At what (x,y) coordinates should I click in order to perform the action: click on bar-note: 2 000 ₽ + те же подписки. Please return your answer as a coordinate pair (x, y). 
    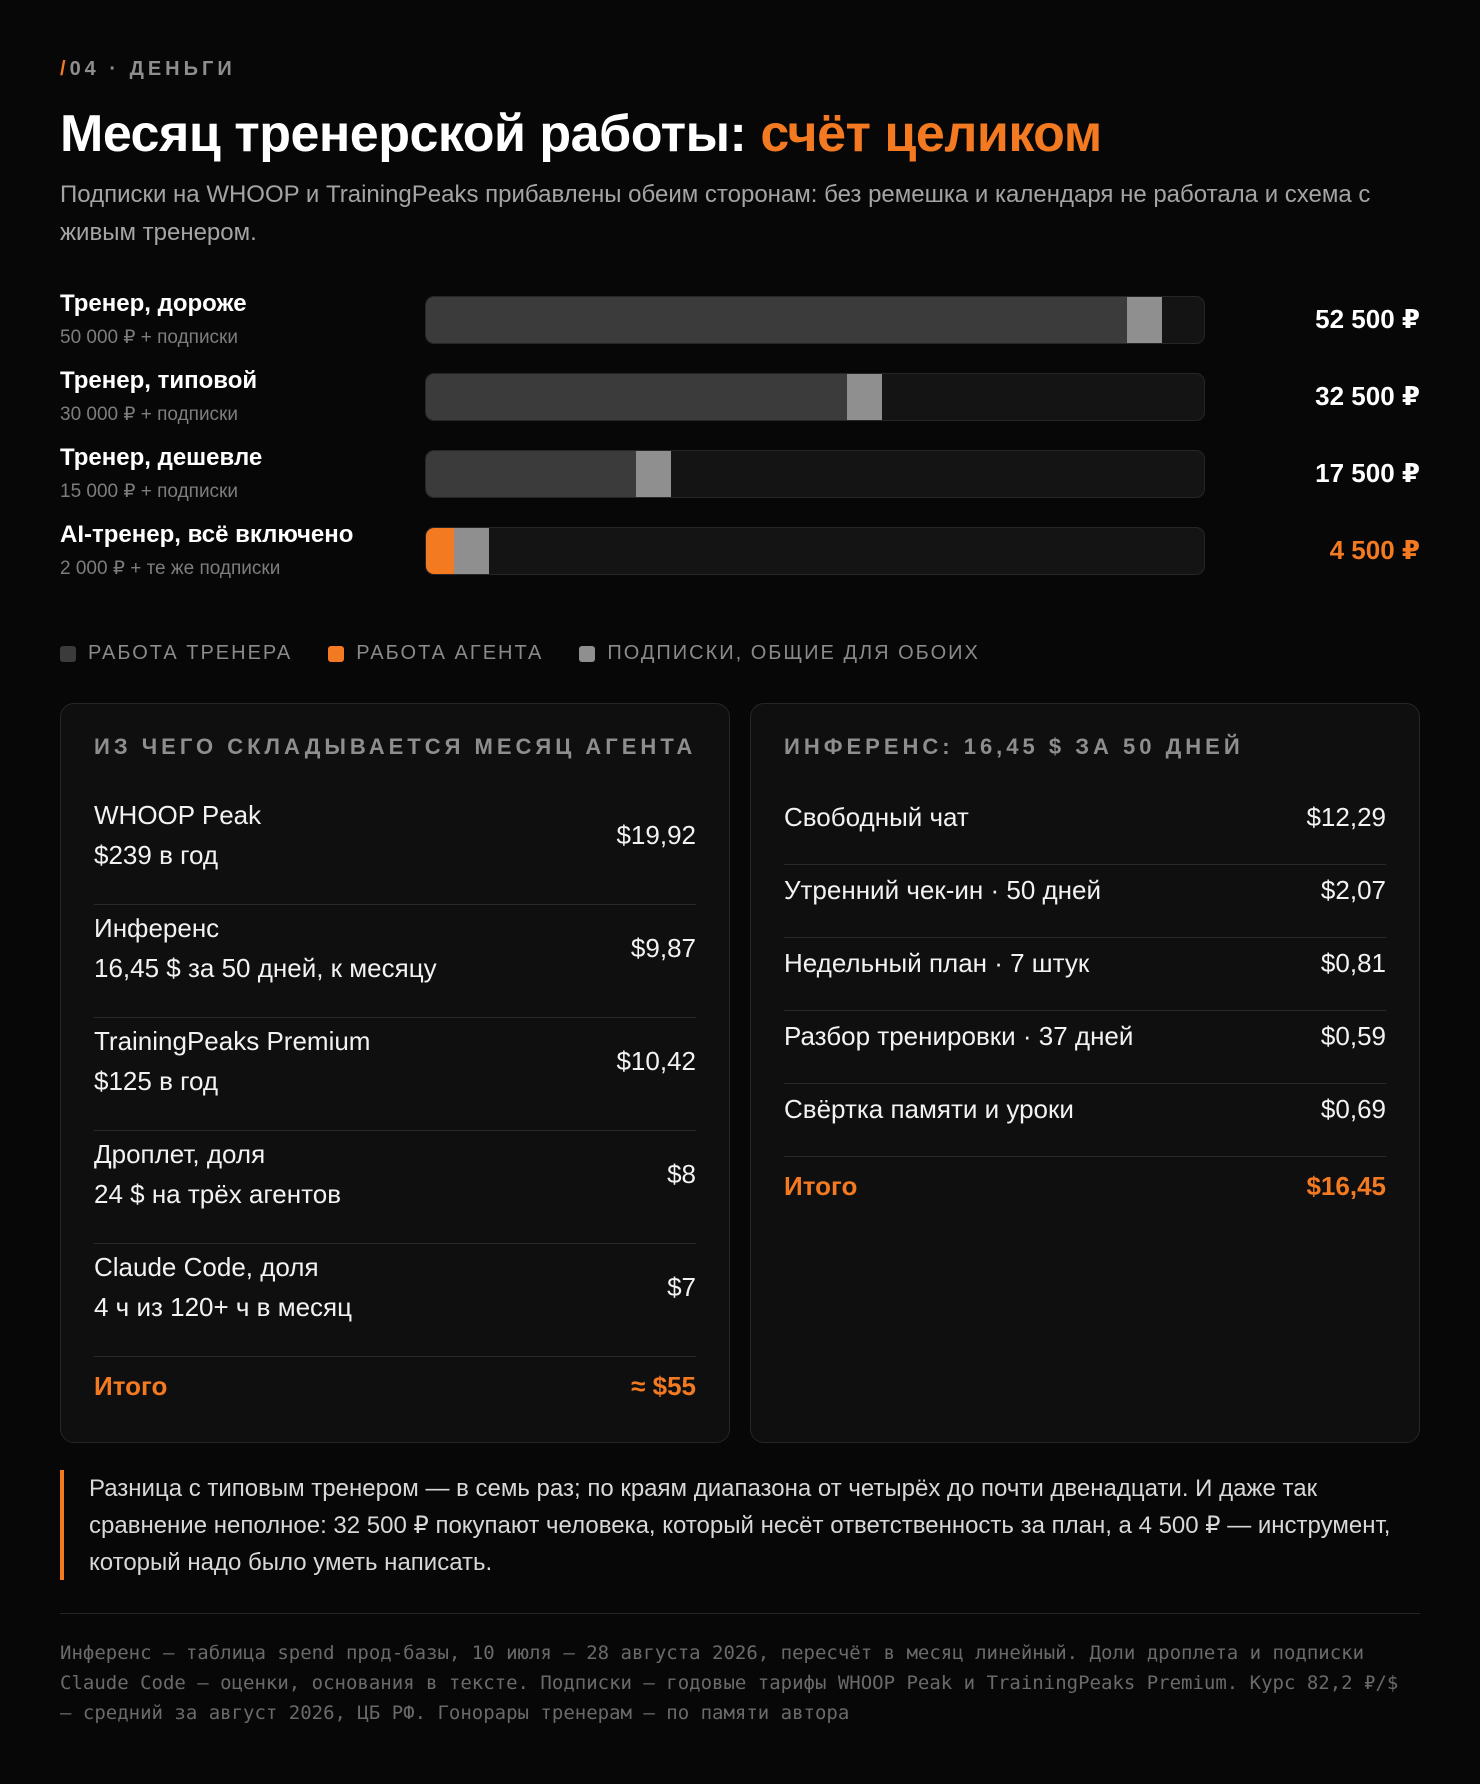
    Looking at the image, I should click on (170, 568).